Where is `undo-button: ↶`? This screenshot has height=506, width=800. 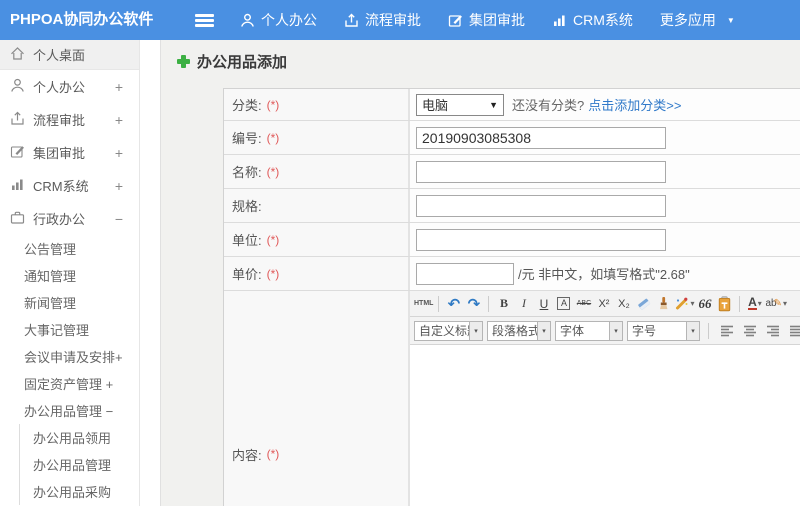
undo-button: ↶ is located at coordinates (453, 303).